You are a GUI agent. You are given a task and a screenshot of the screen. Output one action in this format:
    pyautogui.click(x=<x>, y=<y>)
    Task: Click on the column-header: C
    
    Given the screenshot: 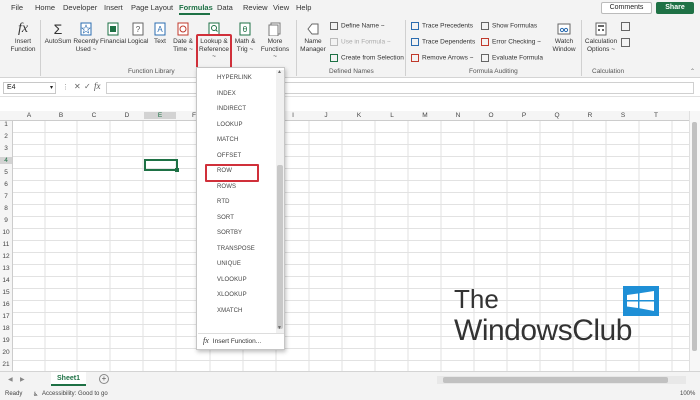 What is the action you would take?
    pyautogui.click(x=94, y=115)
    